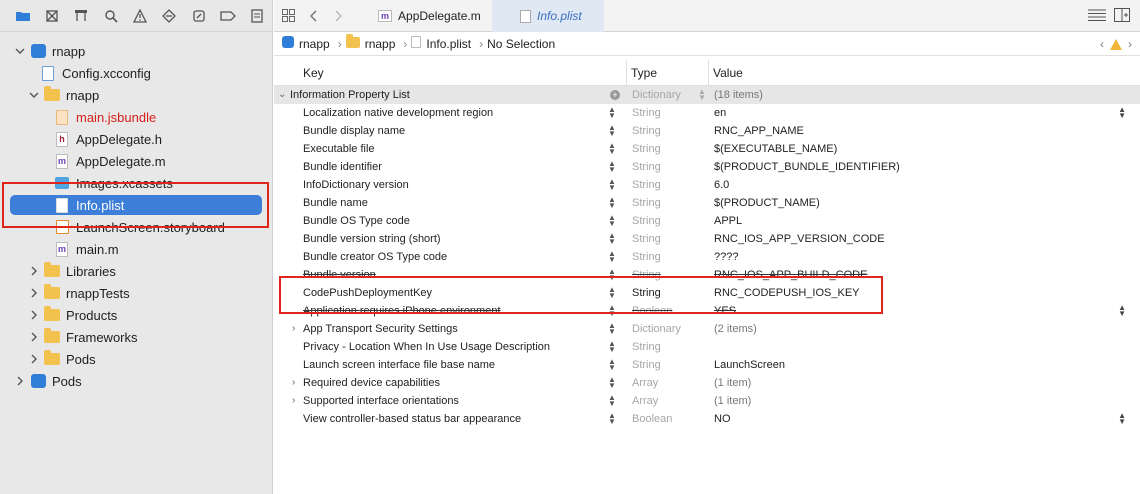 The image size is (1140, 494). What do you see at coordinates (136, 95) in the screenshot?
I see `nav-item-rnapp-folder: rnapp` at bounding box center [136, 95].